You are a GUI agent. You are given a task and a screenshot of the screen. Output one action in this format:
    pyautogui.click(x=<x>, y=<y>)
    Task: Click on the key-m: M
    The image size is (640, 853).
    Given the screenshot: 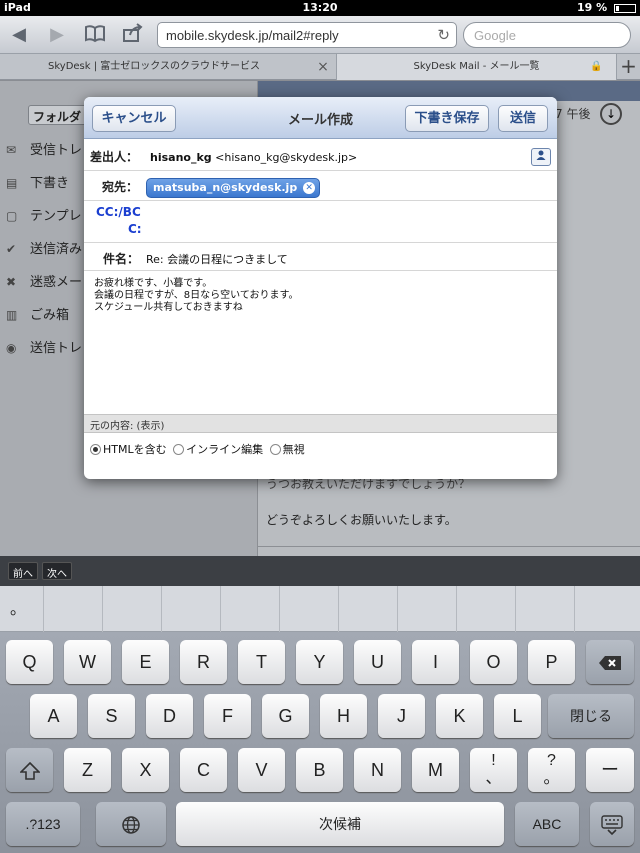 What is the action you would take?
    pyautogui.click(x=435, y=770)
    